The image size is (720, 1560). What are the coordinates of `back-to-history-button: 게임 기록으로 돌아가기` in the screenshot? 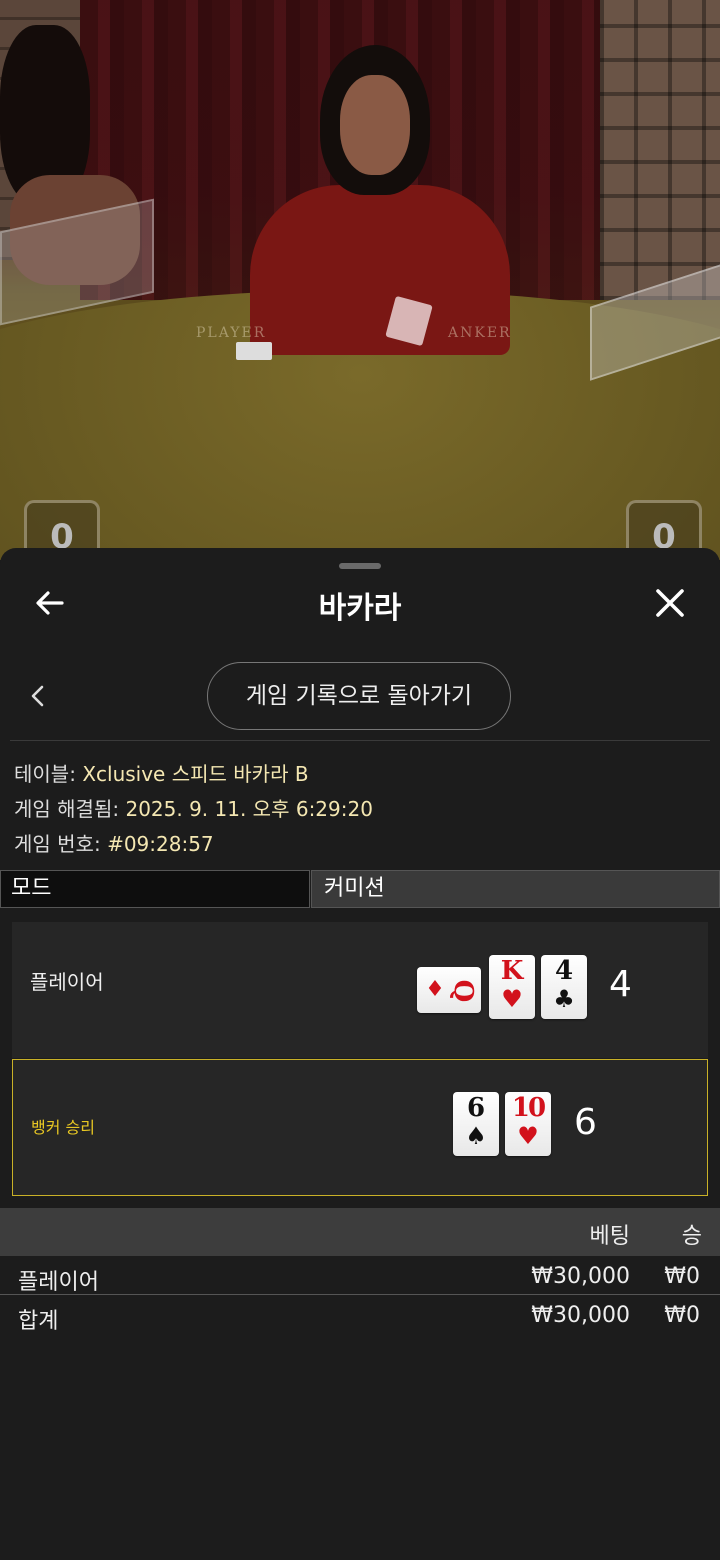 It's located at (359, 696).